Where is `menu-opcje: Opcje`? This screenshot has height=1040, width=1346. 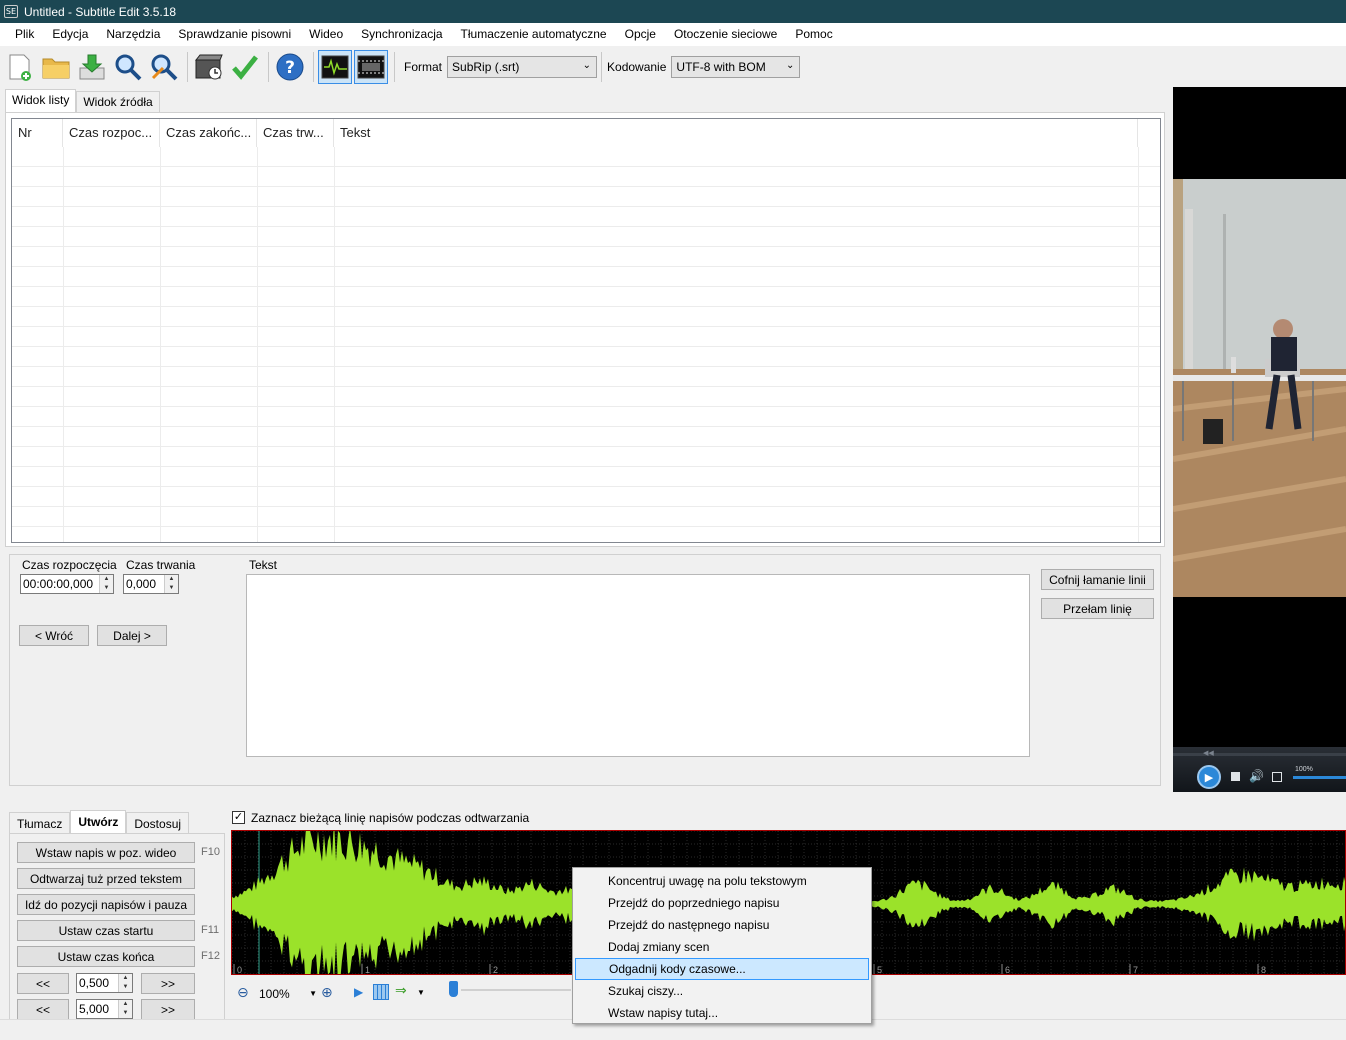 menu-opcje: Opcje is located at coordinates (640, 34).